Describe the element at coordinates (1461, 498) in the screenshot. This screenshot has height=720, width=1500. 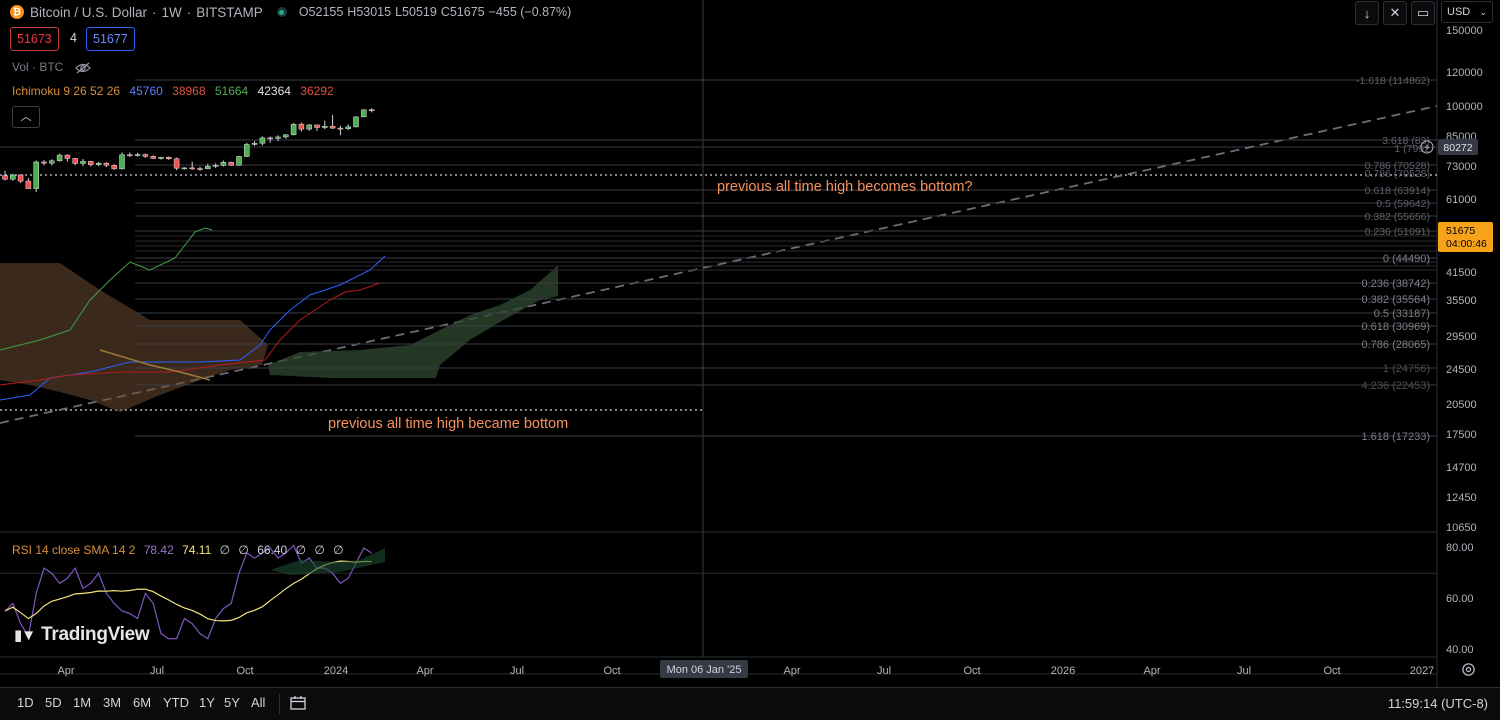
I see `price-tick-label: 12450` at that location.